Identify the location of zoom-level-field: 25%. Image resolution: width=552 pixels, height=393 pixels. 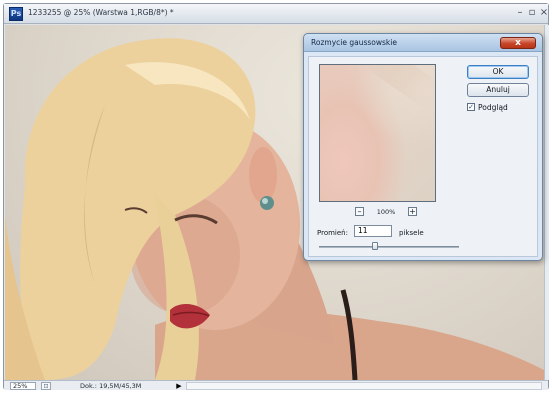
(23, 386).